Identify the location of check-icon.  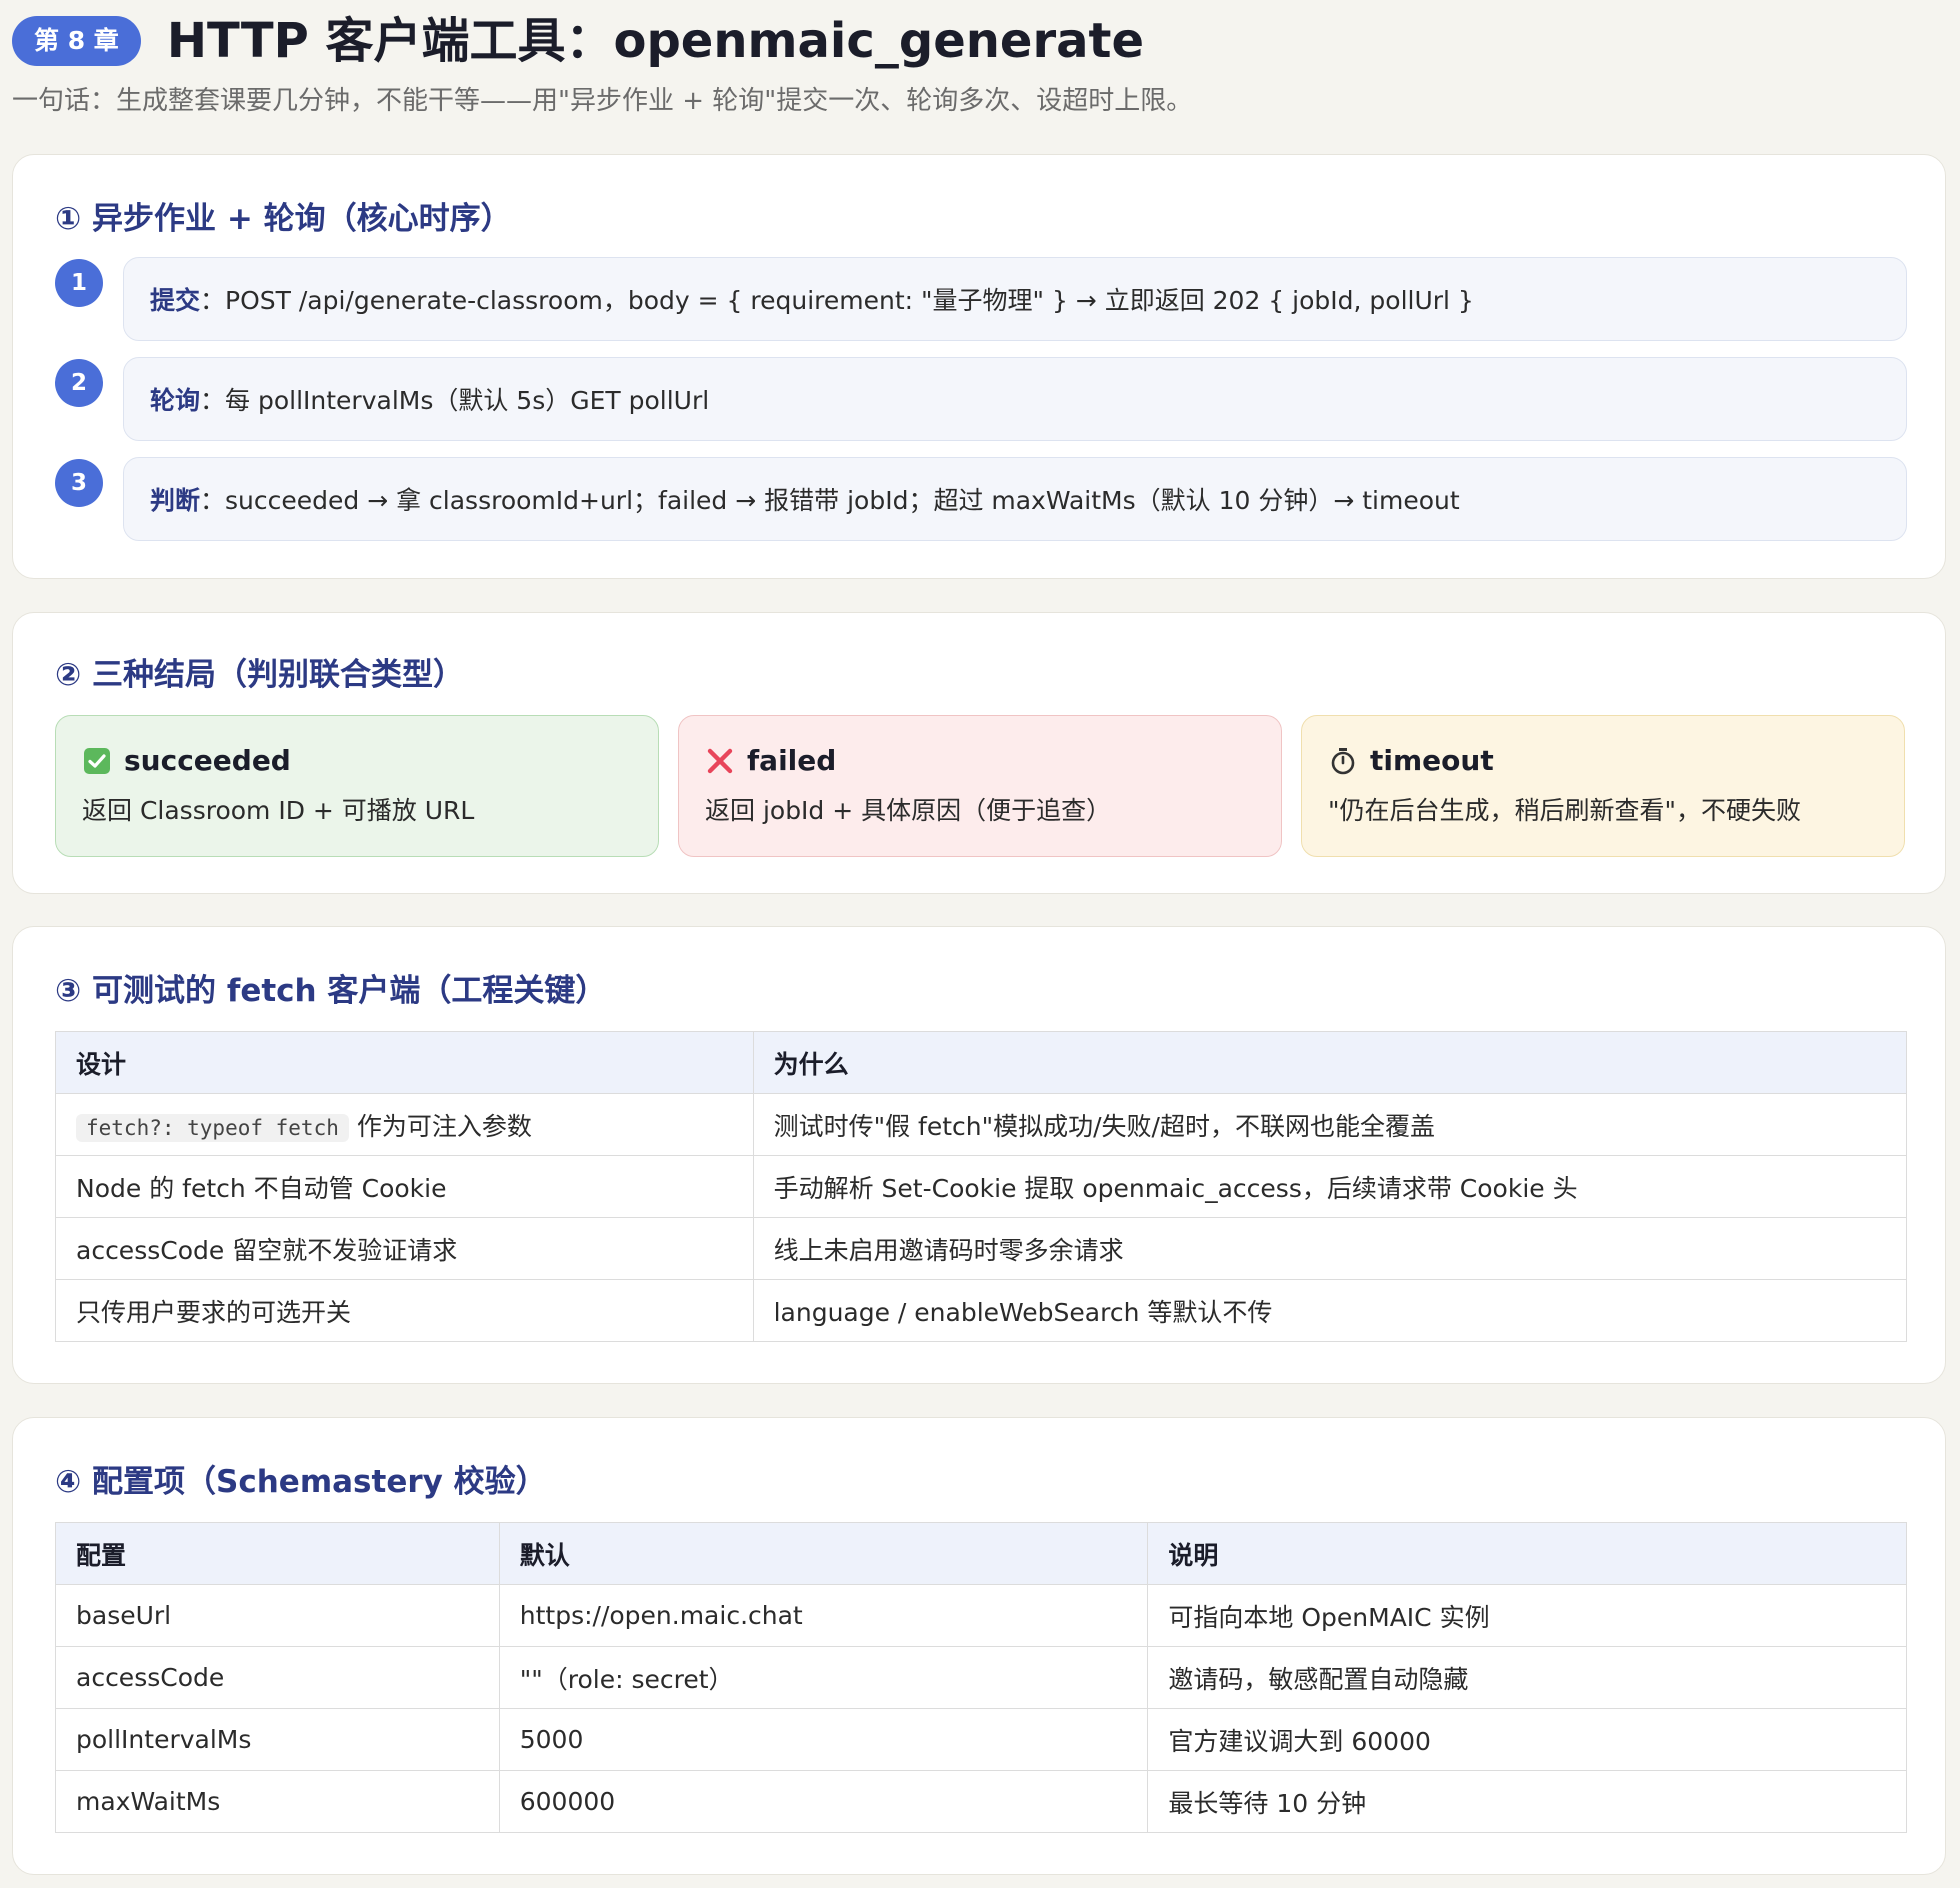
(97, 761).